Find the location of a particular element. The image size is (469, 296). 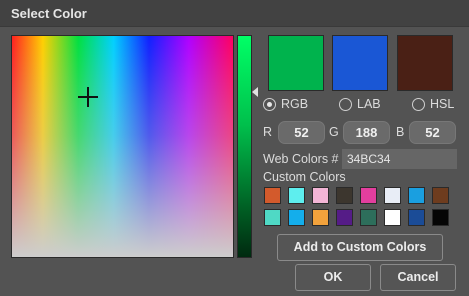

blue-label: B is located at coordinates (400, 132).